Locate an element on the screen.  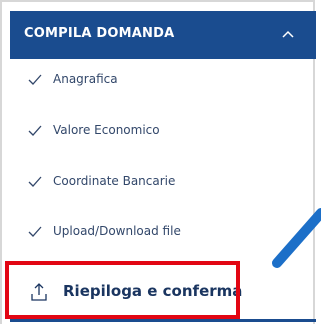
header-title: COMPILA DOMANDA is located at coordinates (99, 33).